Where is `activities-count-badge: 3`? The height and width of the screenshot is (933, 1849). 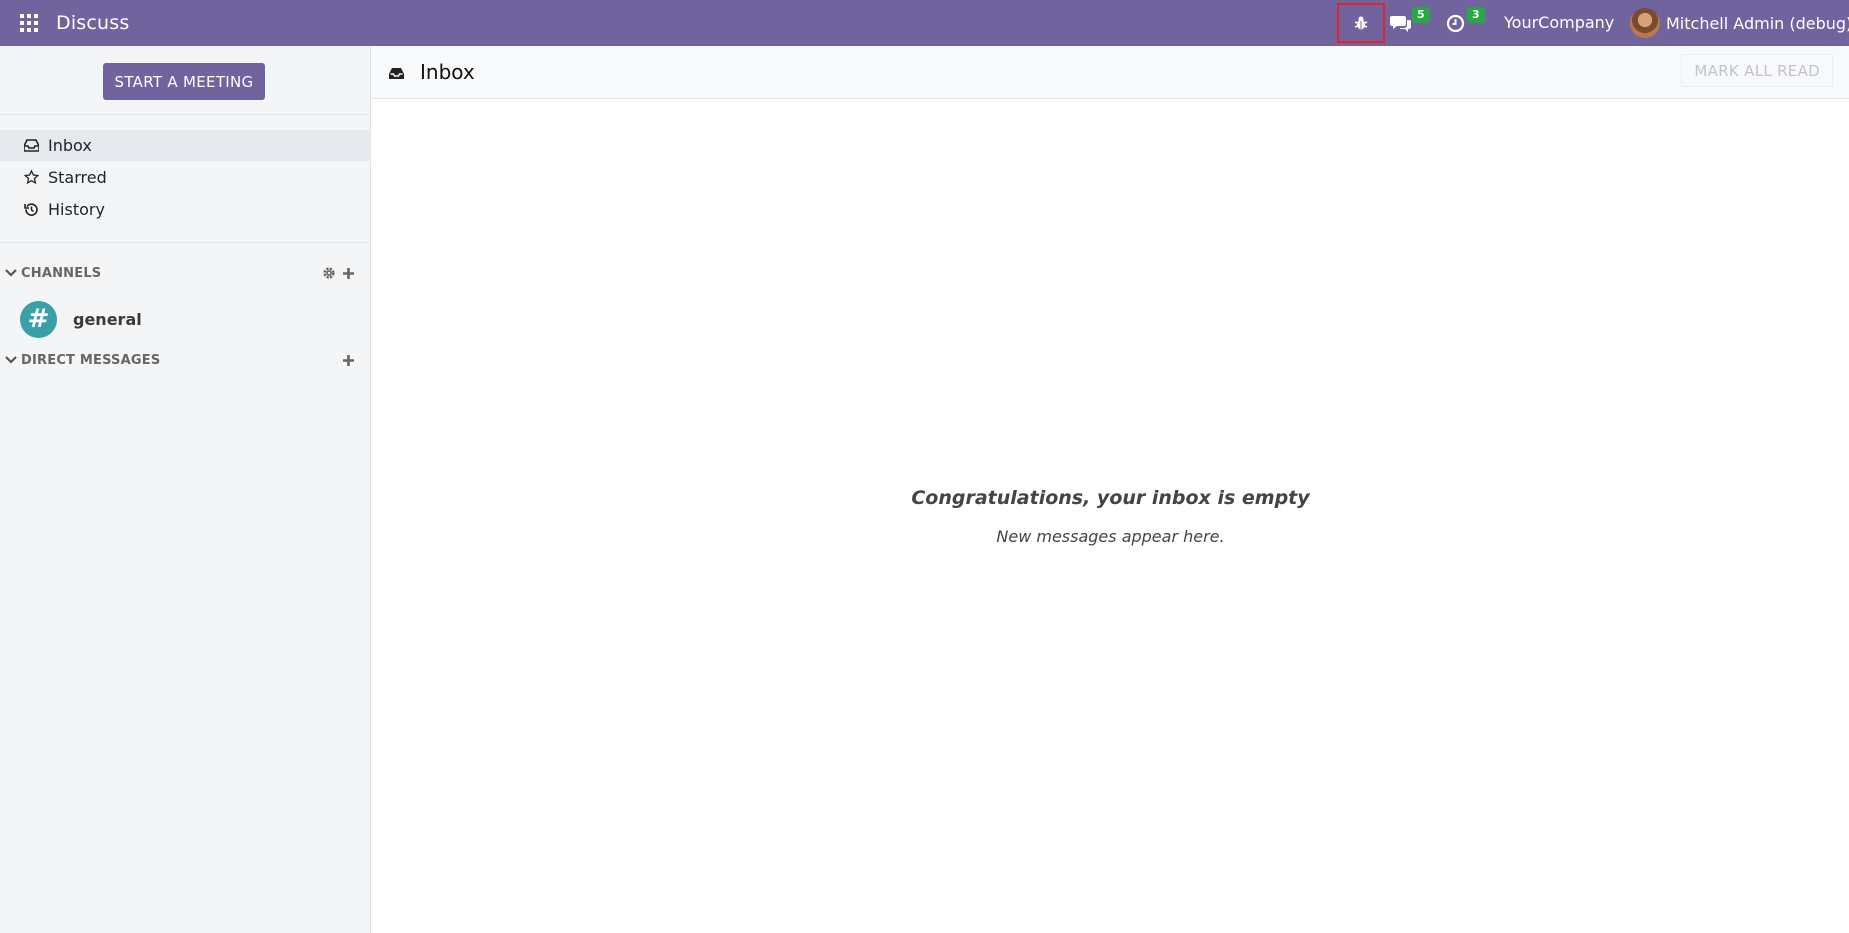
activities-count-badge: 3 is located at coordinates (1476, 15).